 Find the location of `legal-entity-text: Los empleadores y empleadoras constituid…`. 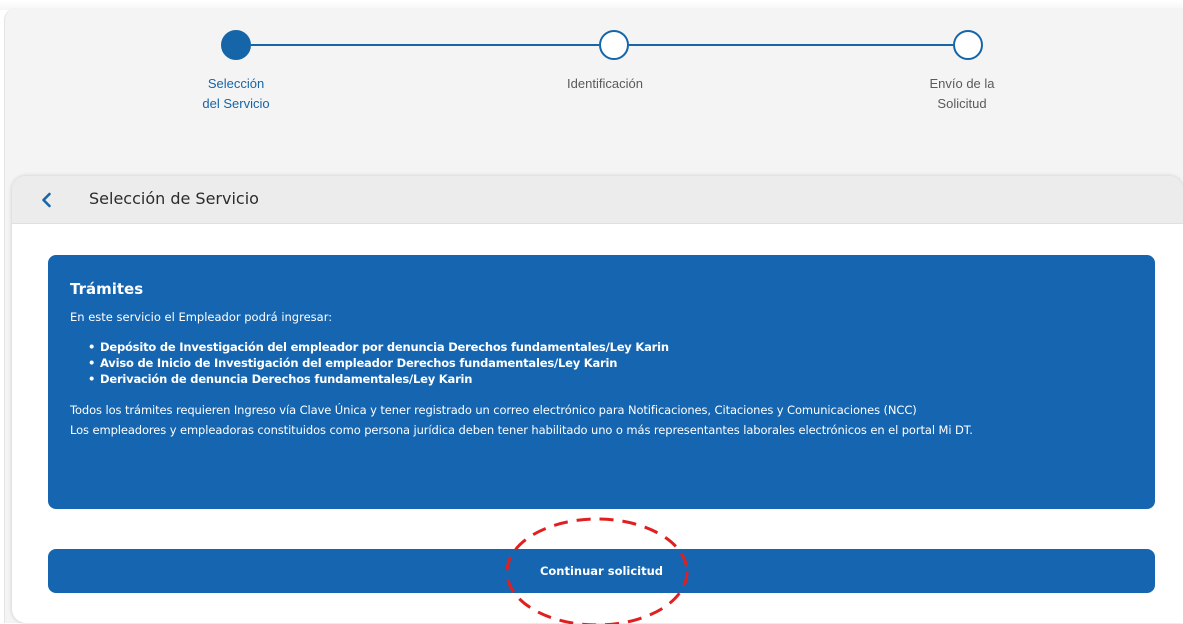

legal-entity-text: Los empleadores y empleadoras constituid… is located at coordinates (521, 430).